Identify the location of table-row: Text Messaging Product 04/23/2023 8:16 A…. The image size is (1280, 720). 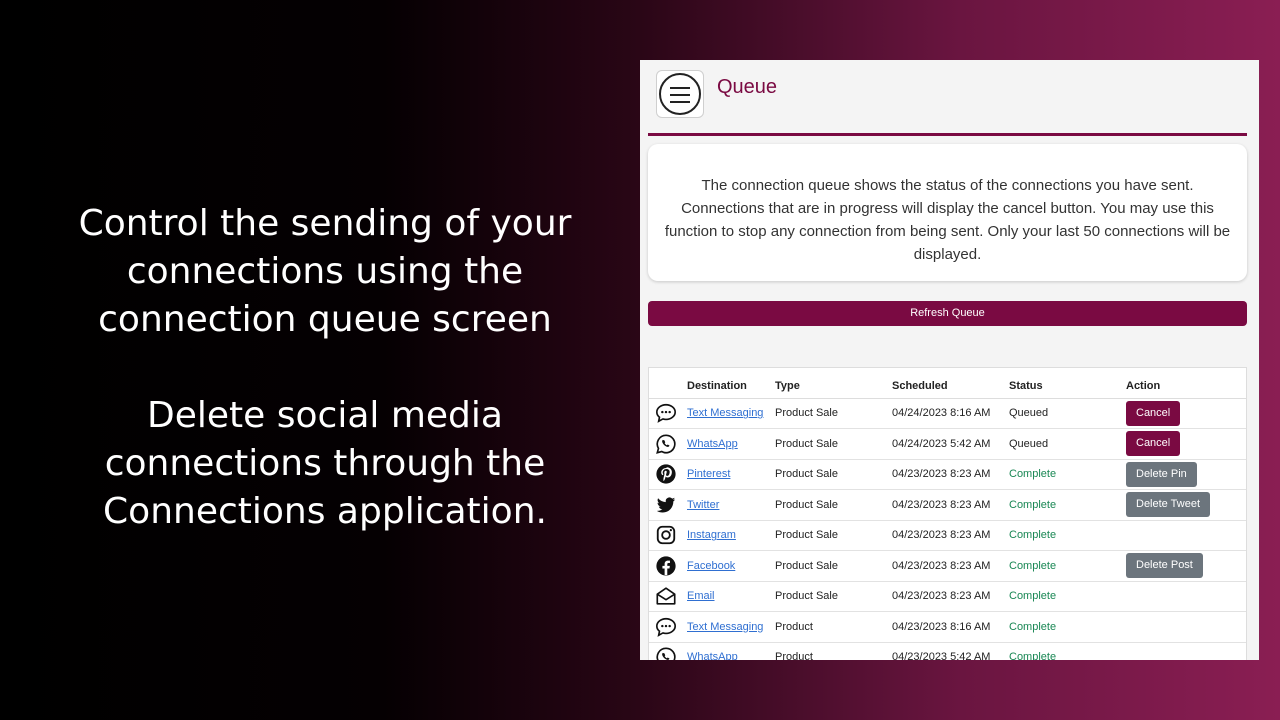
(947, 627).